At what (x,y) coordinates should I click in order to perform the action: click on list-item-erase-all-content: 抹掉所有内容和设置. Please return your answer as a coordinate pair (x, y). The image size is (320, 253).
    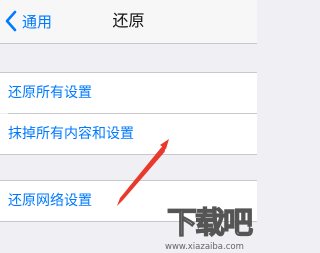
    Looking at the image, I should click on (128, 134).